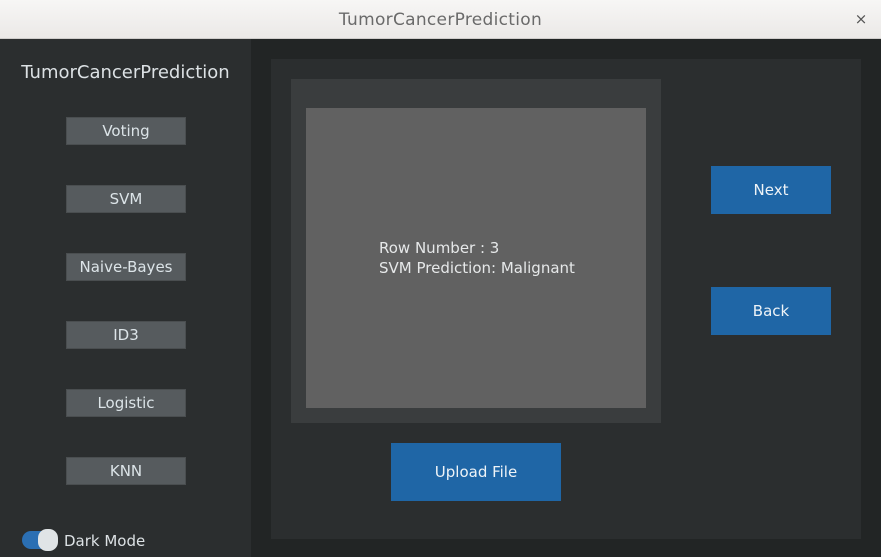 The height and width of the screenshot is (557, 881). I want to click on knn-button: KNN, so click(126, 471).